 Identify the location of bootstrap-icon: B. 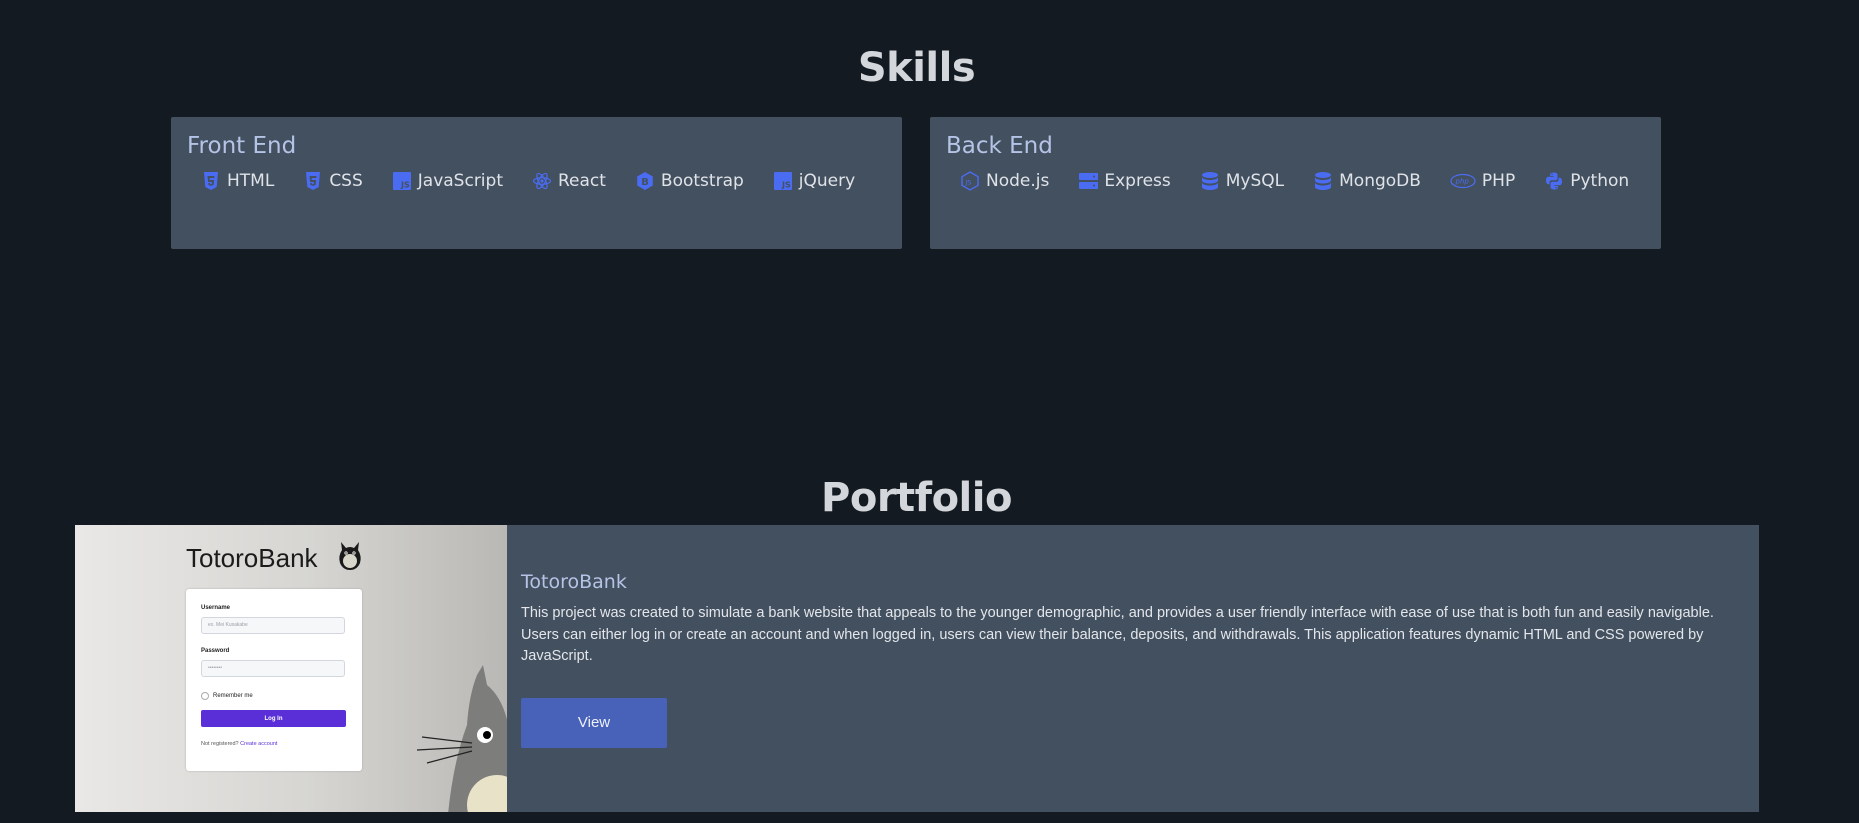
(645, 181).